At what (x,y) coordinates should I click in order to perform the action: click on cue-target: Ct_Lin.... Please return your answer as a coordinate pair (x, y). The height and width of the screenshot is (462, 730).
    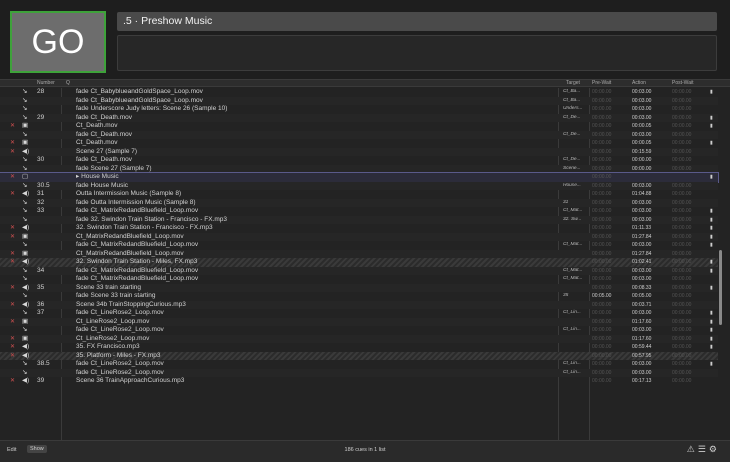
    Looking at the image, I should click on (572, 372).